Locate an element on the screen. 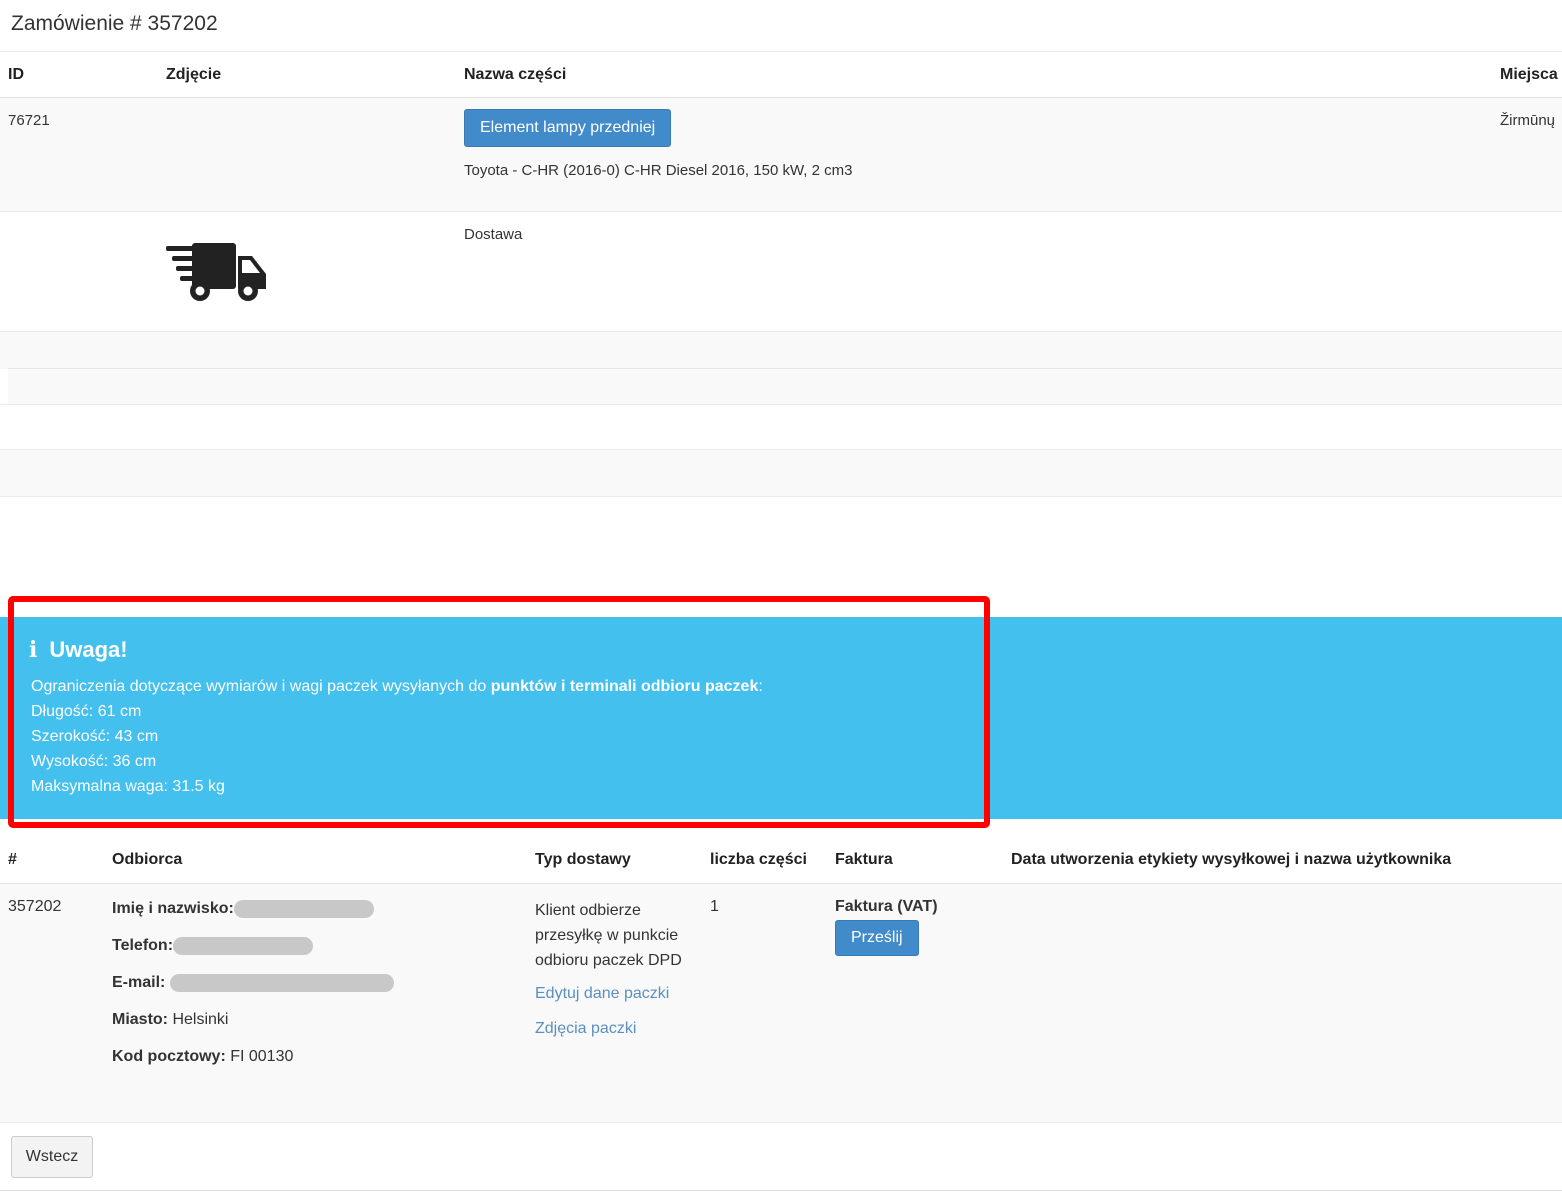 The image size is (1562, 1192). shipment-number: 357202 is located at coordinates (35, 906).